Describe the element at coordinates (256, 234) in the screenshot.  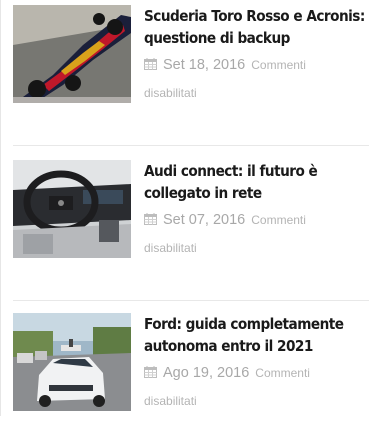
I see `post-meta: Set 07, 2016 Commenti disabilitati` at that location.